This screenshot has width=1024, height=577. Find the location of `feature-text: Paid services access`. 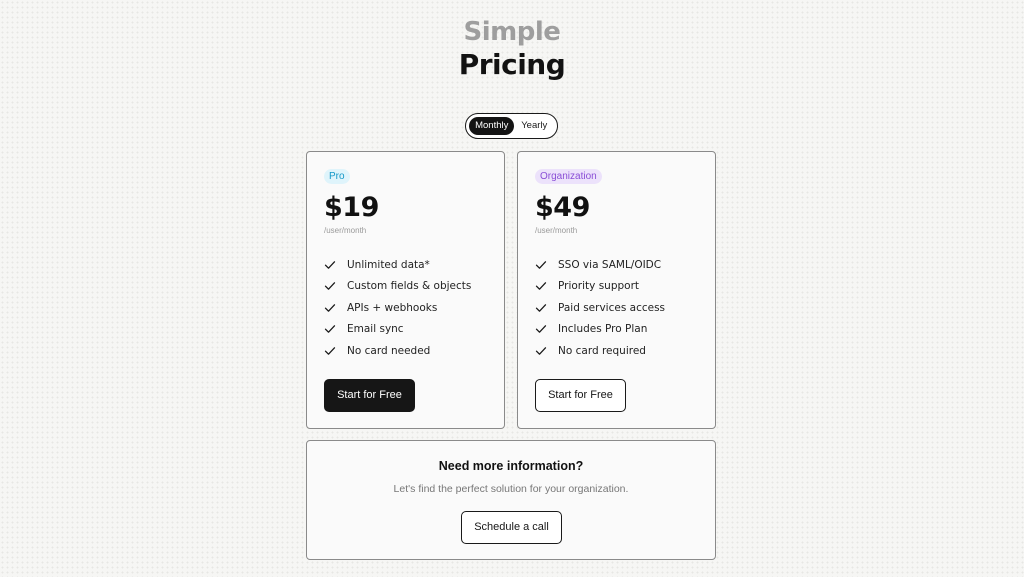

feature-text: Paid services access is located at coordinates (612, 307).